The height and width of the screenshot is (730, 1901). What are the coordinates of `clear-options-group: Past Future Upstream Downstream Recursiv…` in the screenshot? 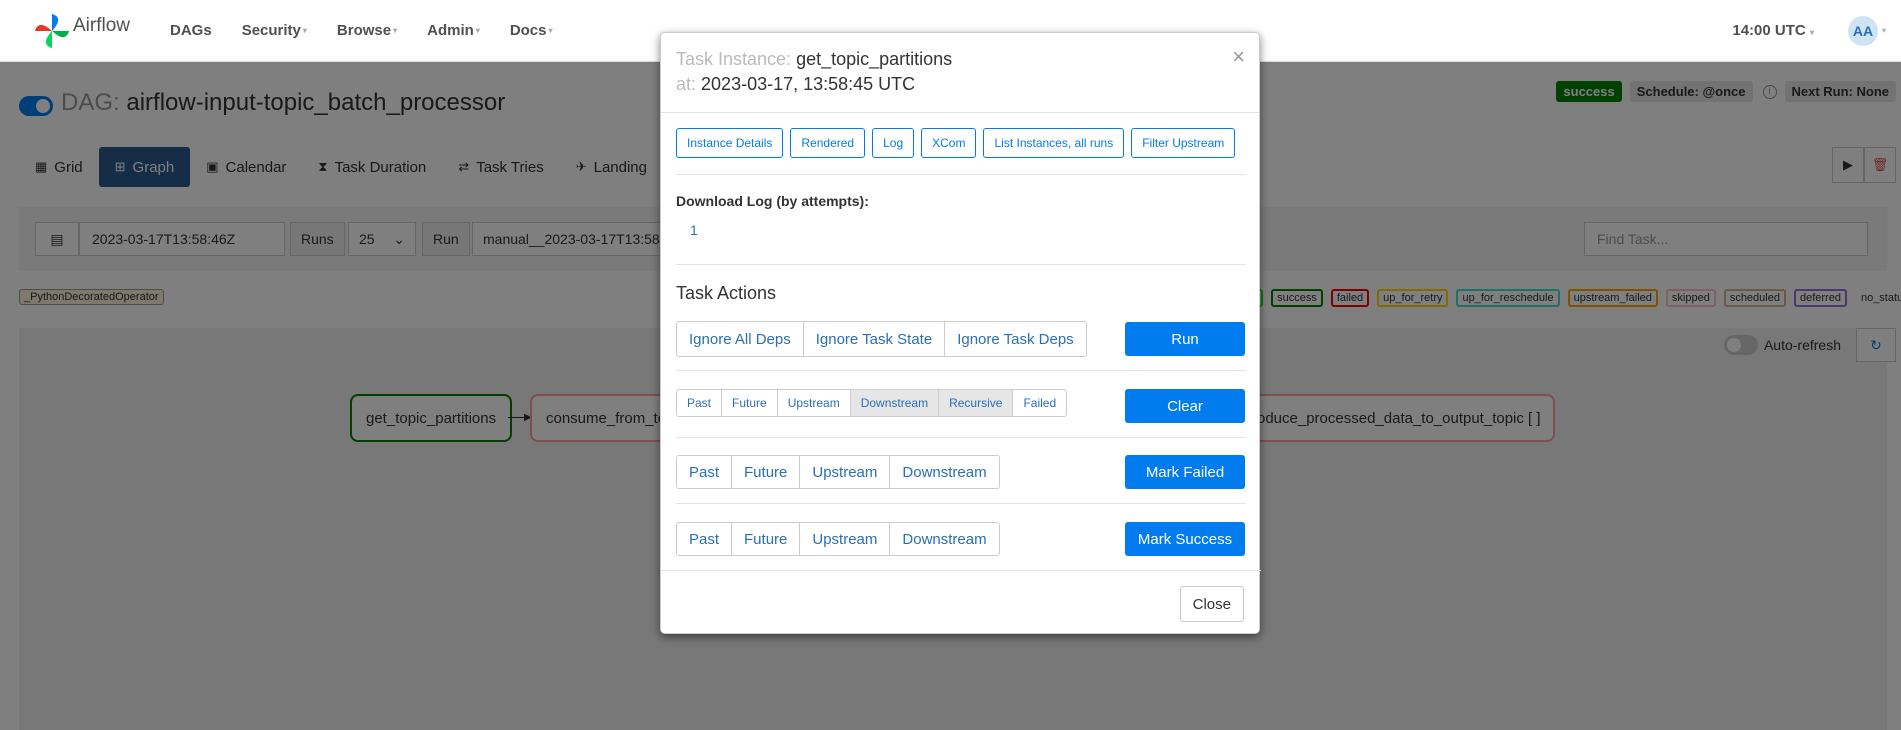 It's located at (872, 403).